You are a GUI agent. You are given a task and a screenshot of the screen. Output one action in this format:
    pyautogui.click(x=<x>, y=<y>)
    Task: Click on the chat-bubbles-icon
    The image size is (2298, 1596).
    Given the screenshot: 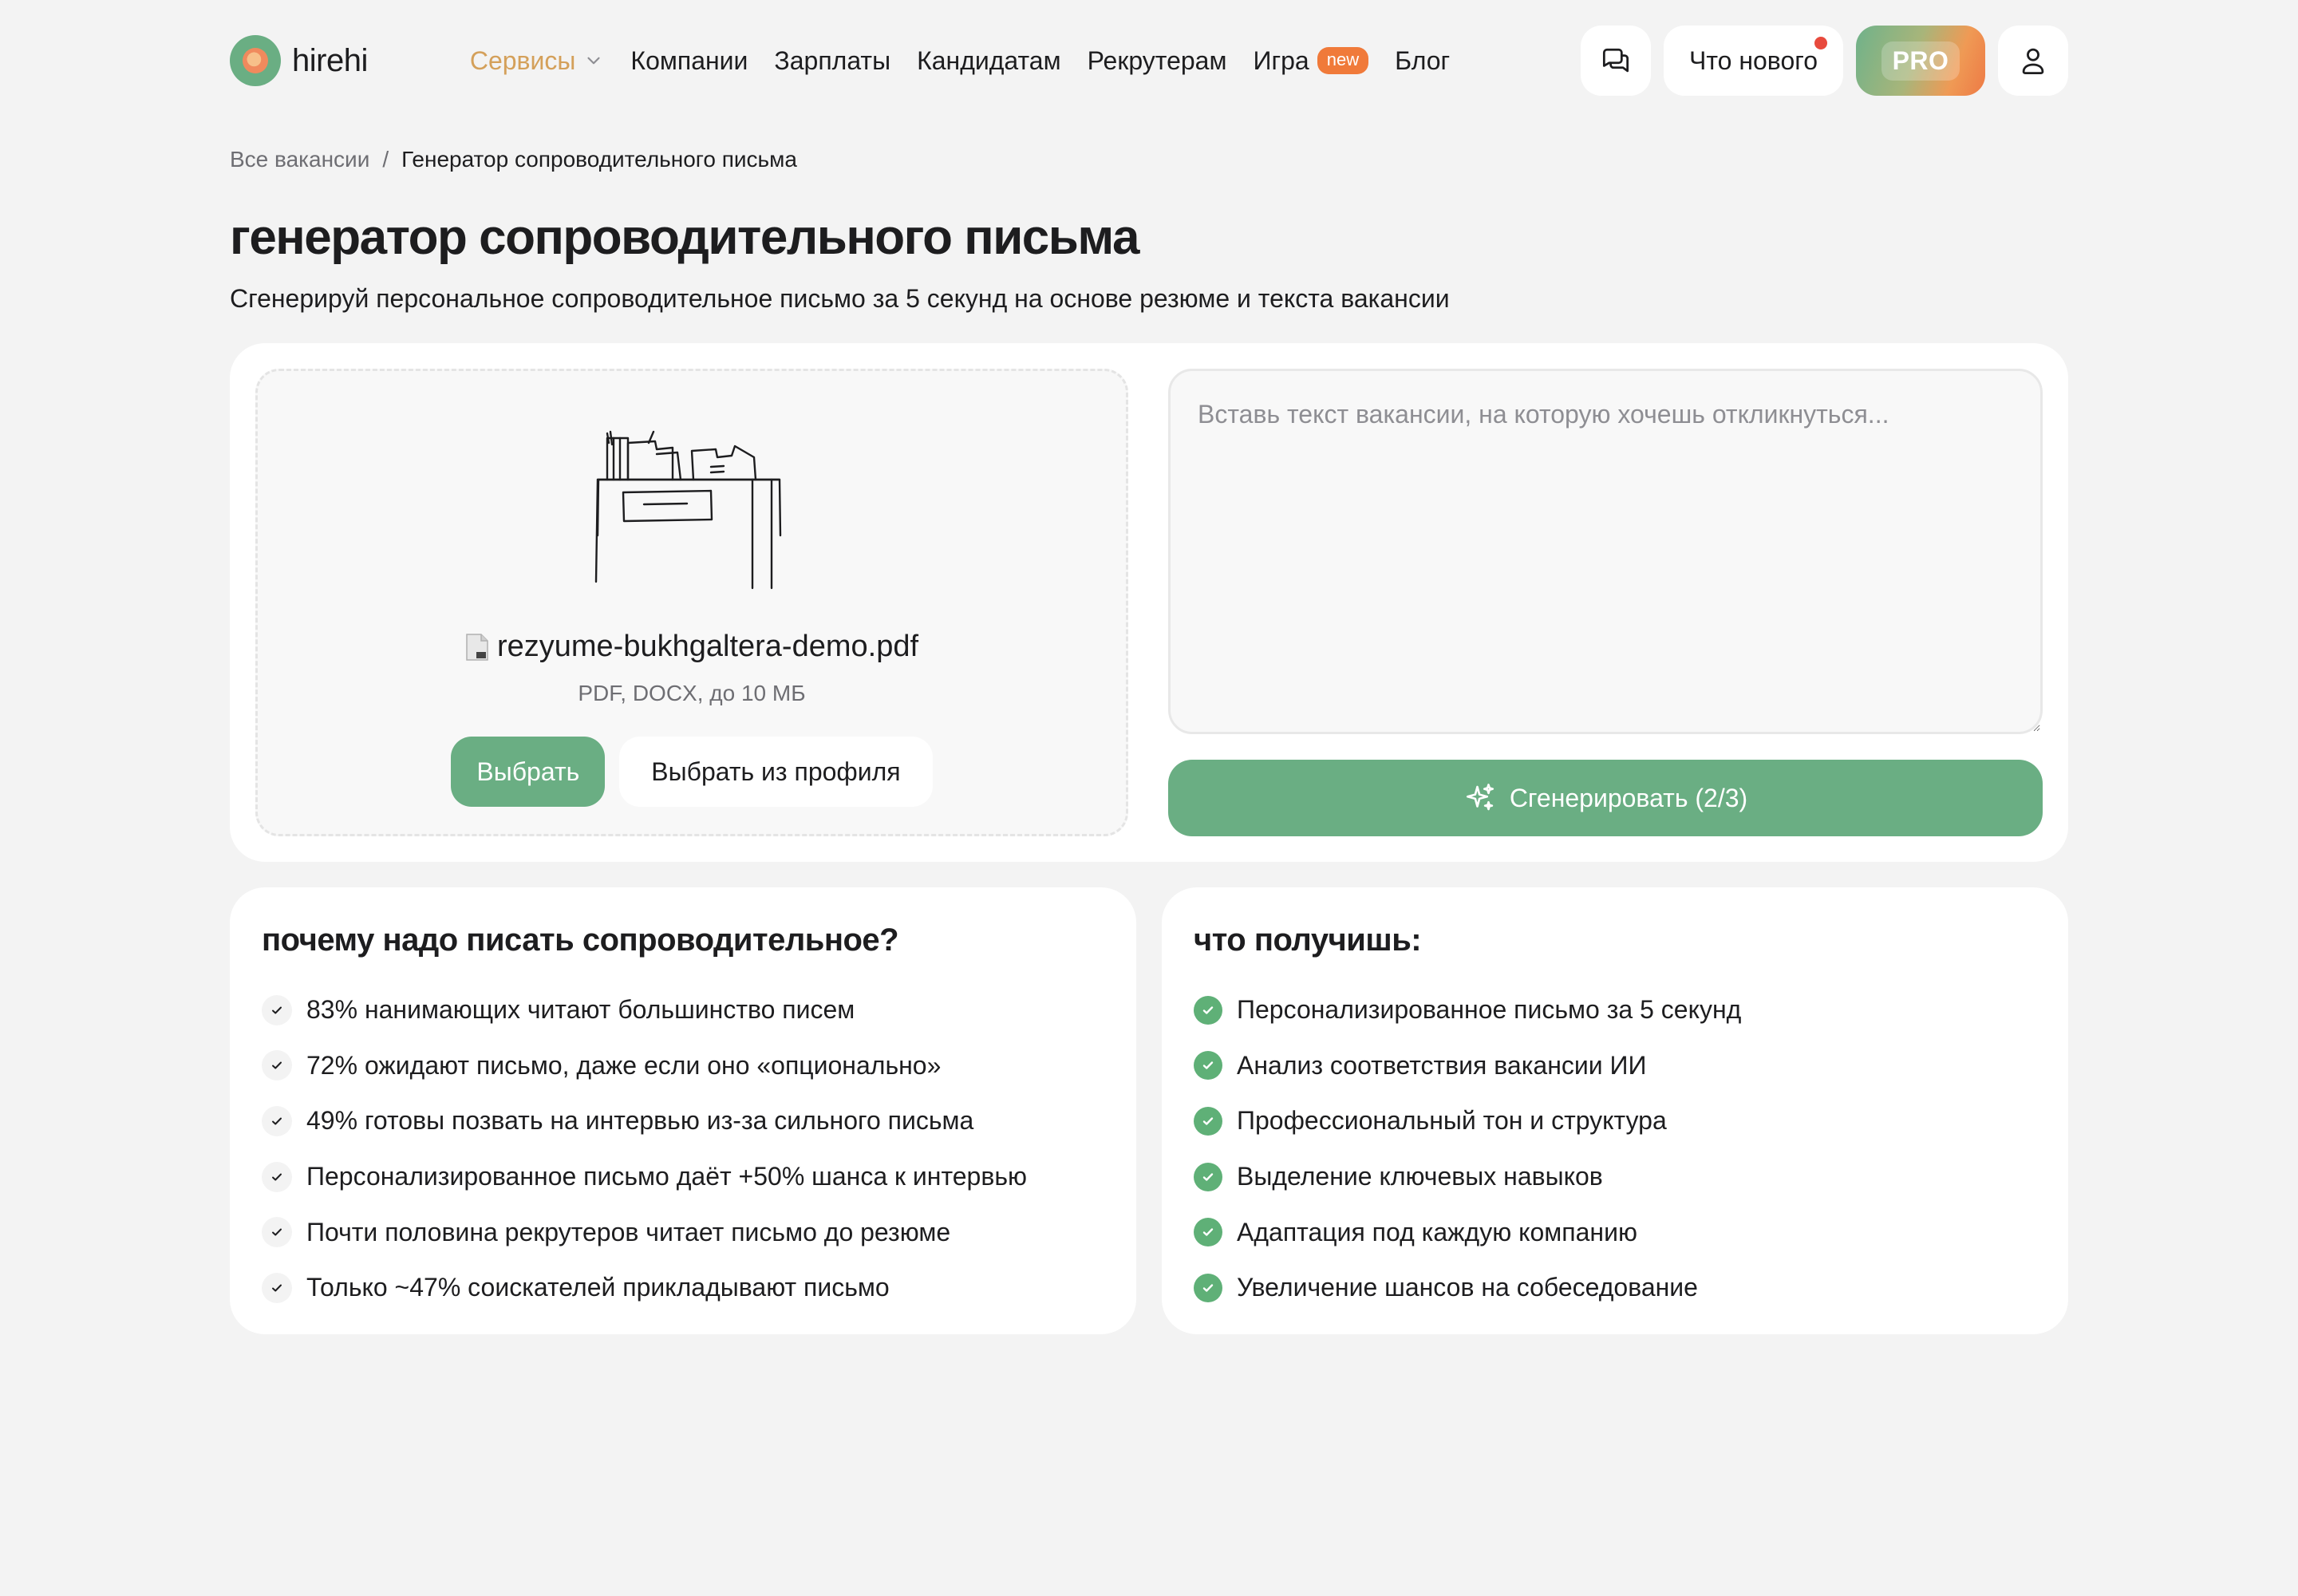 What is the action you would take?
    pyautogui.click(x=1615, y=60)
    